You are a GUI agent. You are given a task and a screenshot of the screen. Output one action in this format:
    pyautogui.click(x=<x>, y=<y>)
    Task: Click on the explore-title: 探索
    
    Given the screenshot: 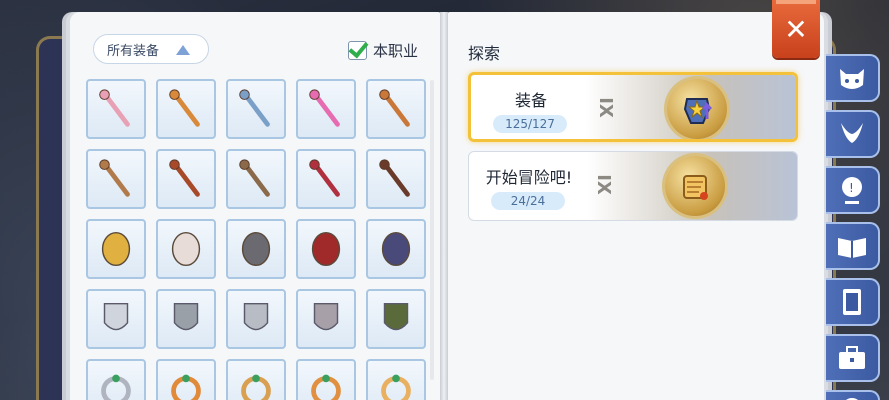 What is the action you would take?
    pyautogui.click(x=484, y=53)
    